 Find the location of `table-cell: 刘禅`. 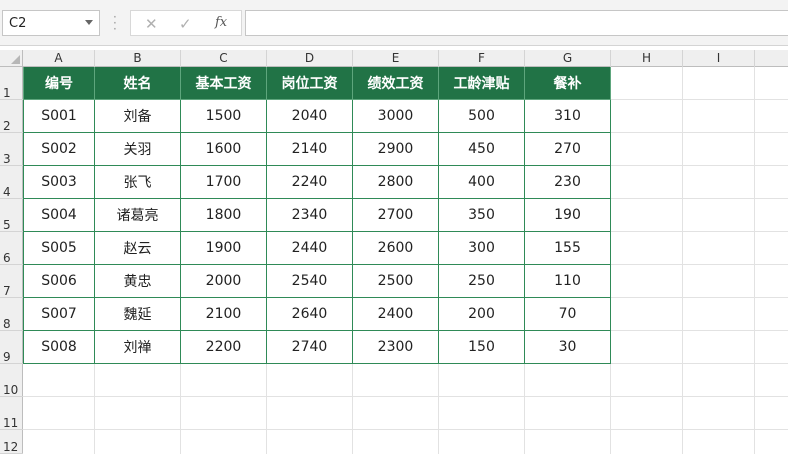

table-cell: 刘禅 is located at coordinates (138, 347).